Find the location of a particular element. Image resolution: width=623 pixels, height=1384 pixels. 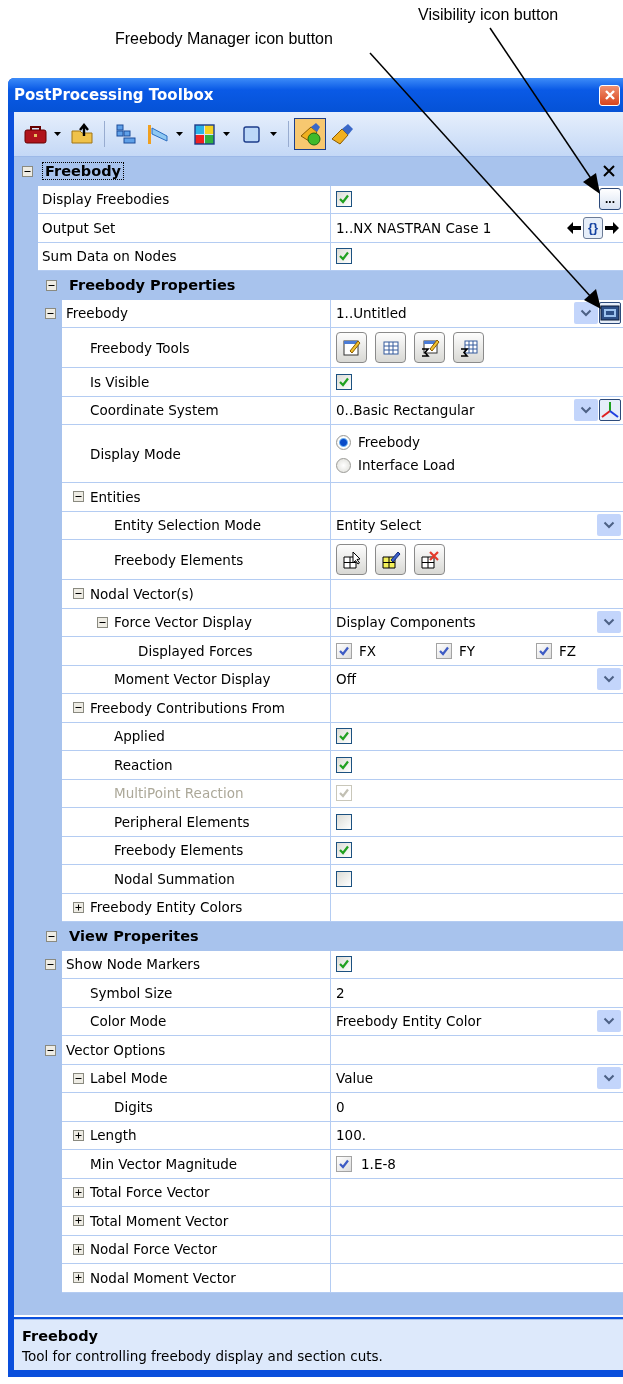

property-label: Nodal Vector(s) is located at coordinates (142, 593).